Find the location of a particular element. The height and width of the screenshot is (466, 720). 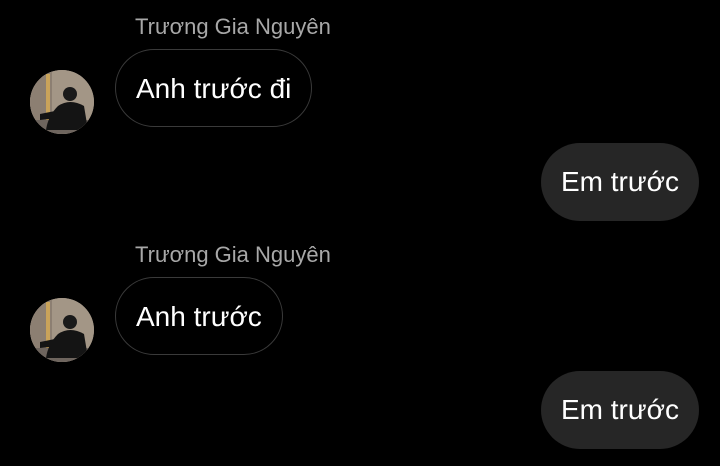

message-text: Anh trước is located at coordinates (199, 316).